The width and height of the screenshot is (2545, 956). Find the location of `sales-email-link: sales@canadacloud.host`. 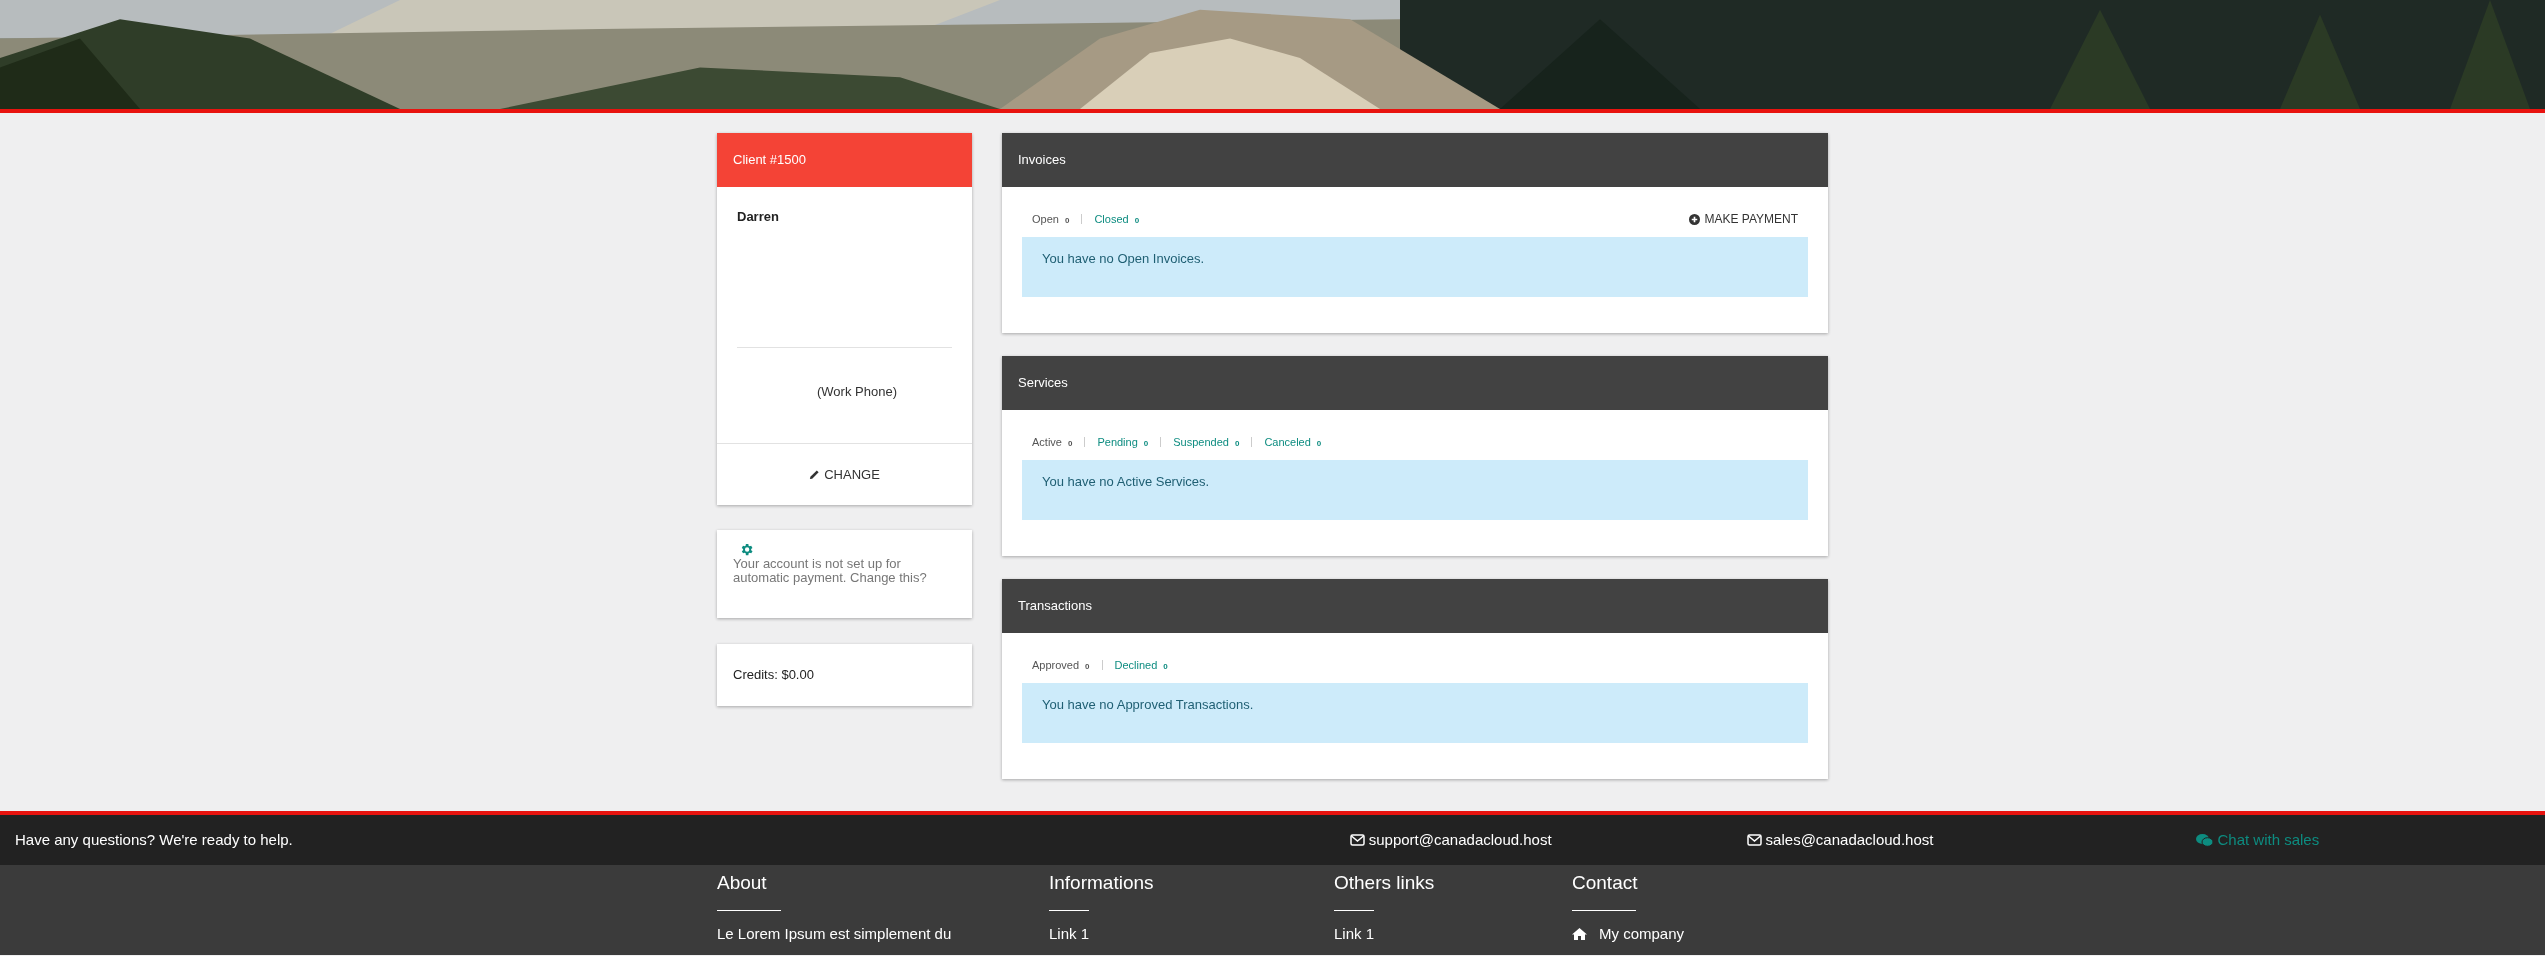

sales-email-link: sales@canadacloud.host is located at coordinates (1840, 840).